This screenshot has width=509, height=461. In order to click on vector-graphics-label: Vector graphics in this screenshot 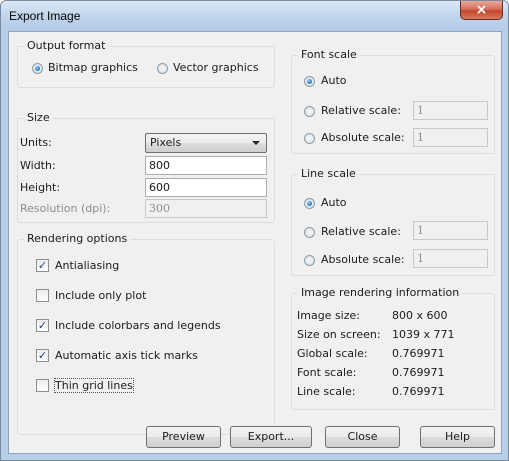, I will do `click(216, 67)`.